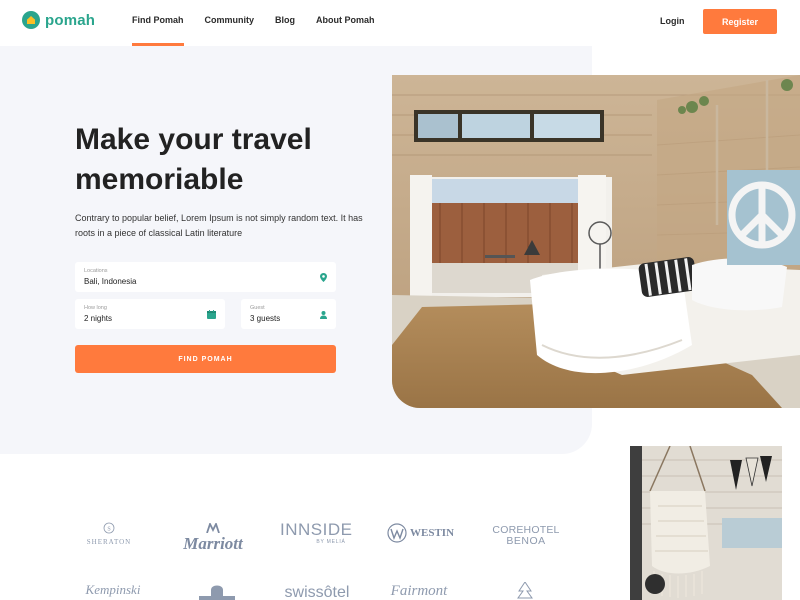  Describe the element at coordinates (740, 21) in the screenshot. I see `register-button: Register` at that location.